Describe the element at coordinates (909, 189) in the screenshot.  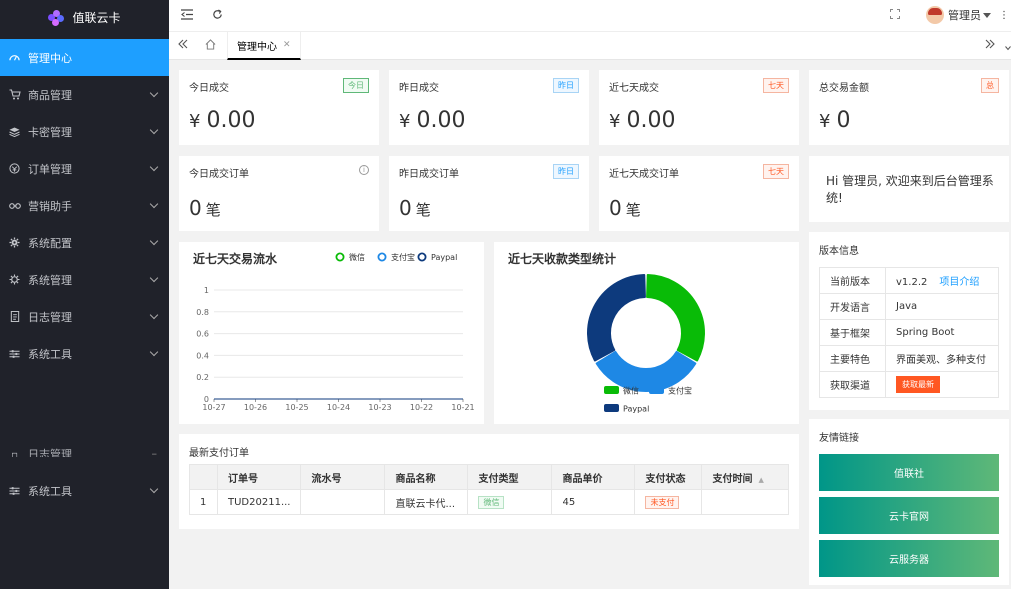
I see `welcome-card: Hi 管理员, 欢迎来到后台管理系统!` at that location.